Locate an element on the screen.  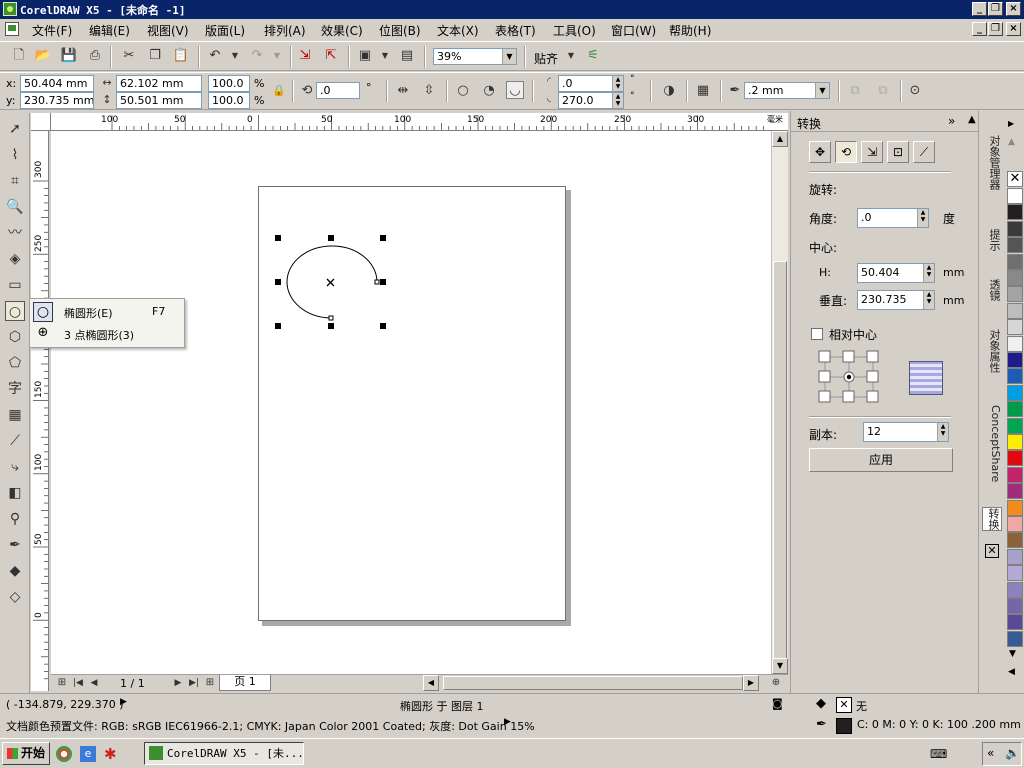
chrome-icon is located at coordinates (64, 754).